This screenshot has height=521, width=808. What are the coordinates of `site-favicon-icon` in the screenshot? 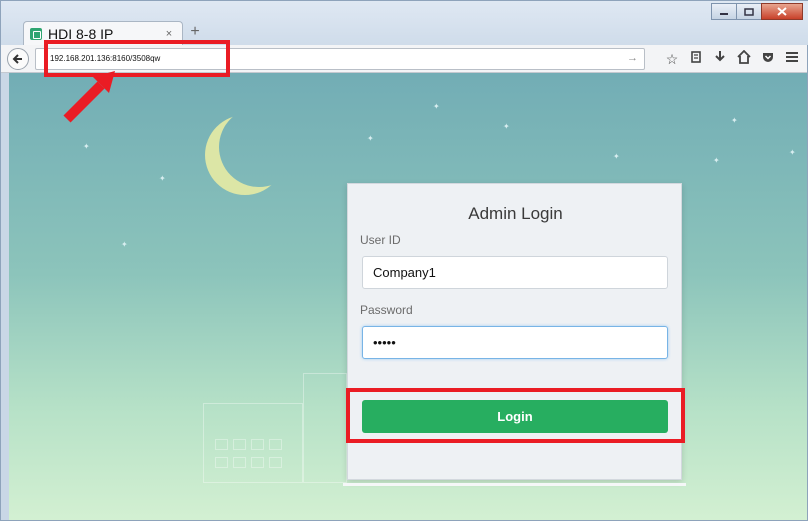 It's located at (36, 33).